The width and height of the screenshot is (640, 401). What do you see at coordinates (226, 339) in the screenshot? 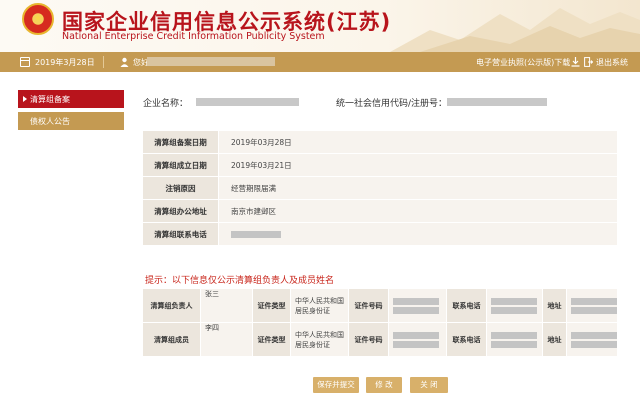
I see `member-name: 李四` at bounding box center [226, 339].